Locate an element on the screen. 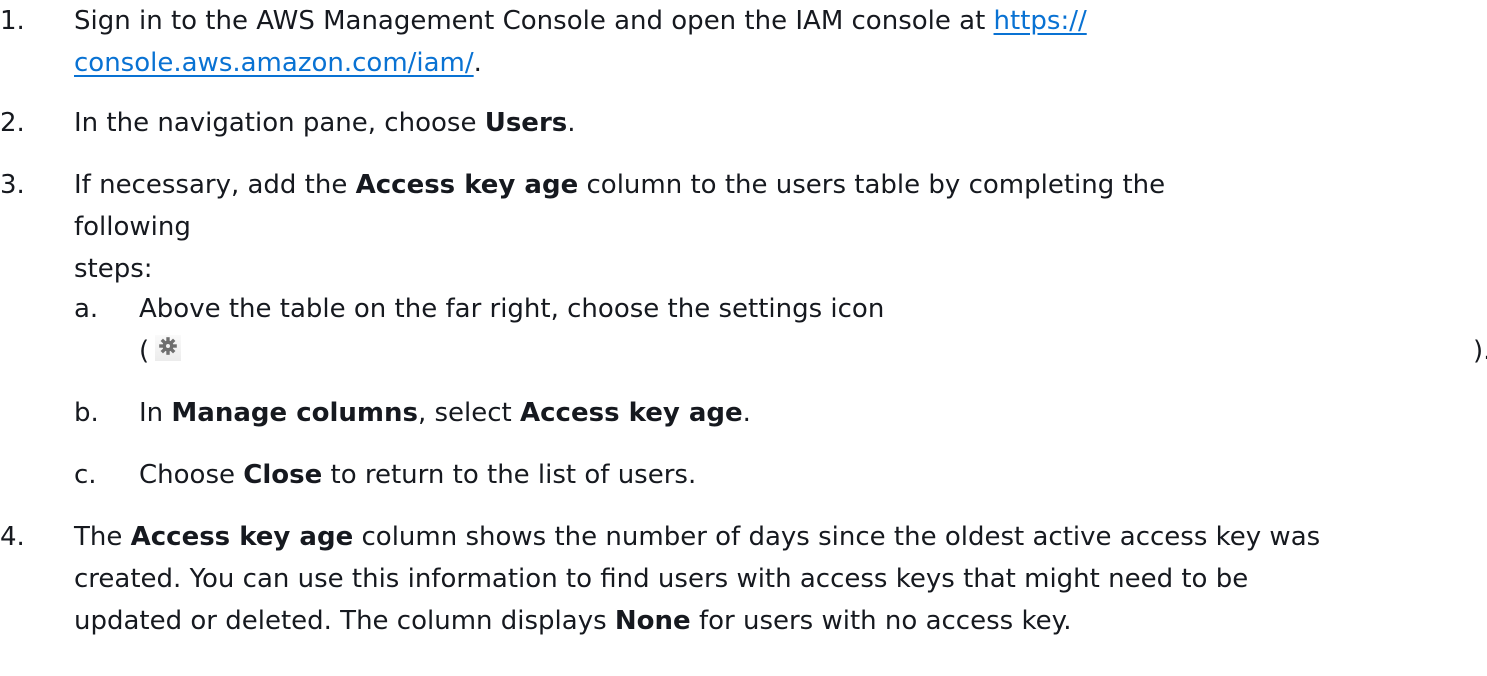 The image size is (1487, 676). step-number: 1. is located at coordinates (12, 21).